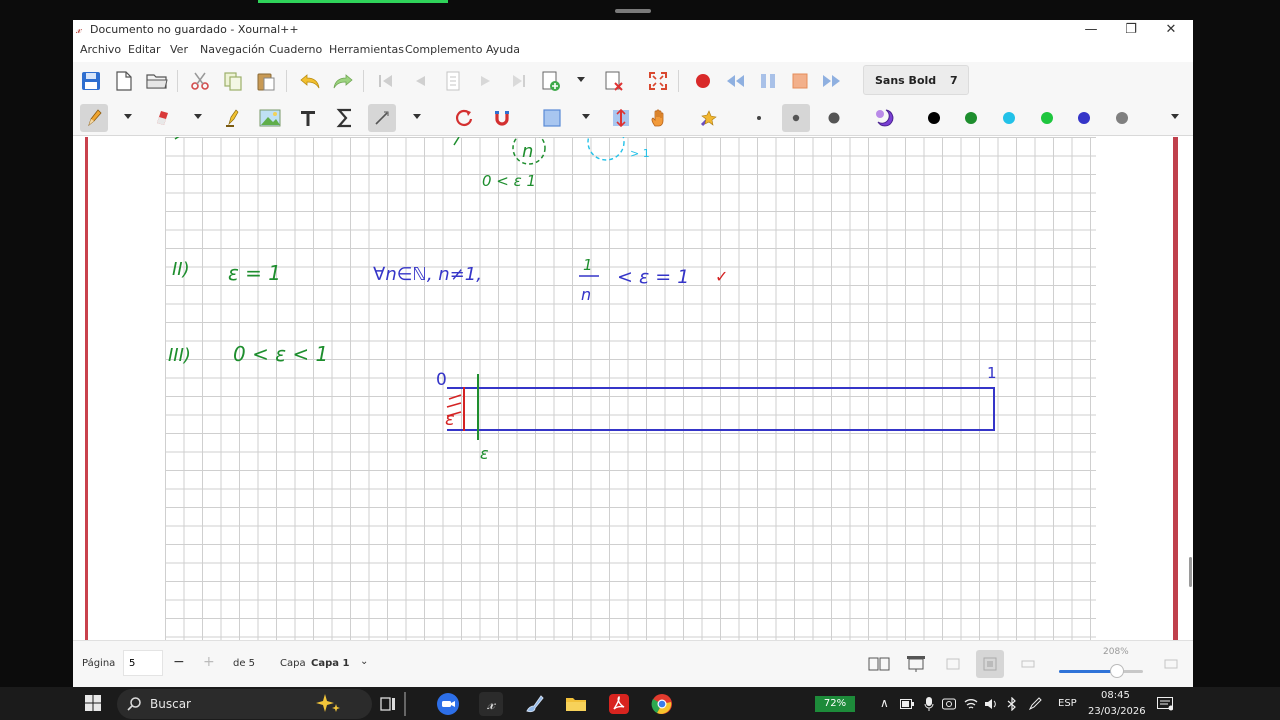 The image size is (1280, 720). Describe the element at coordinates (586, 116) in the screenshot. I see `select-rectangle-dropdown` at that location.